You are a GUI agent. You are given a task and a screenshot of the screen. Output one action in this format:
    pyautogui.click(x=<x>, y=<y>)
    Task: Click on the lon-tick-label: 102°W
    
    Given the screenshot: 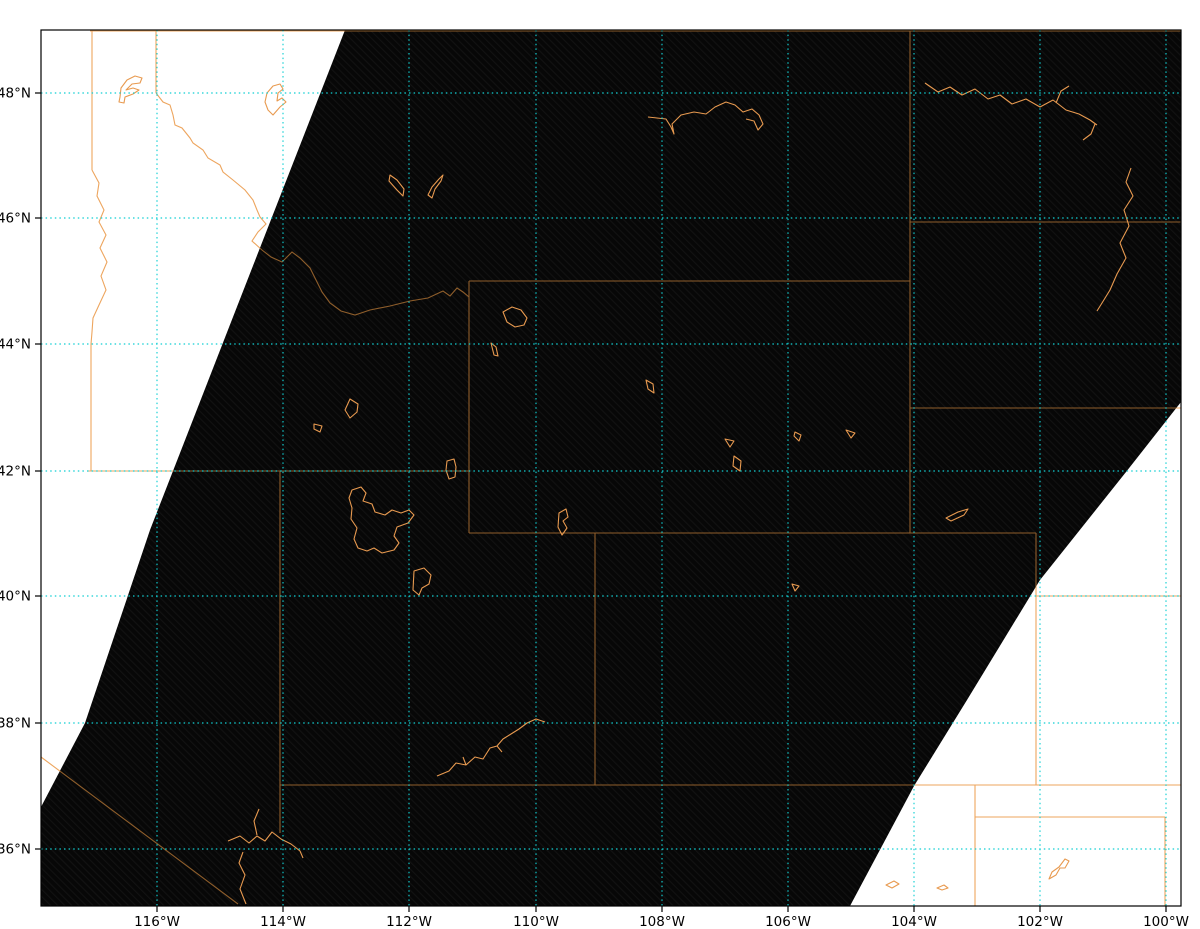 What is the action you would take?
    pyautogui.click(x=1040, y=921)
    